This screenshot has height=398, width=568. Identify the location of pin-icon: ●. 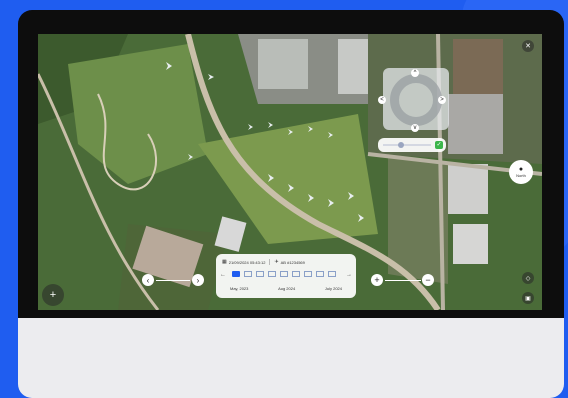
(521, 169).